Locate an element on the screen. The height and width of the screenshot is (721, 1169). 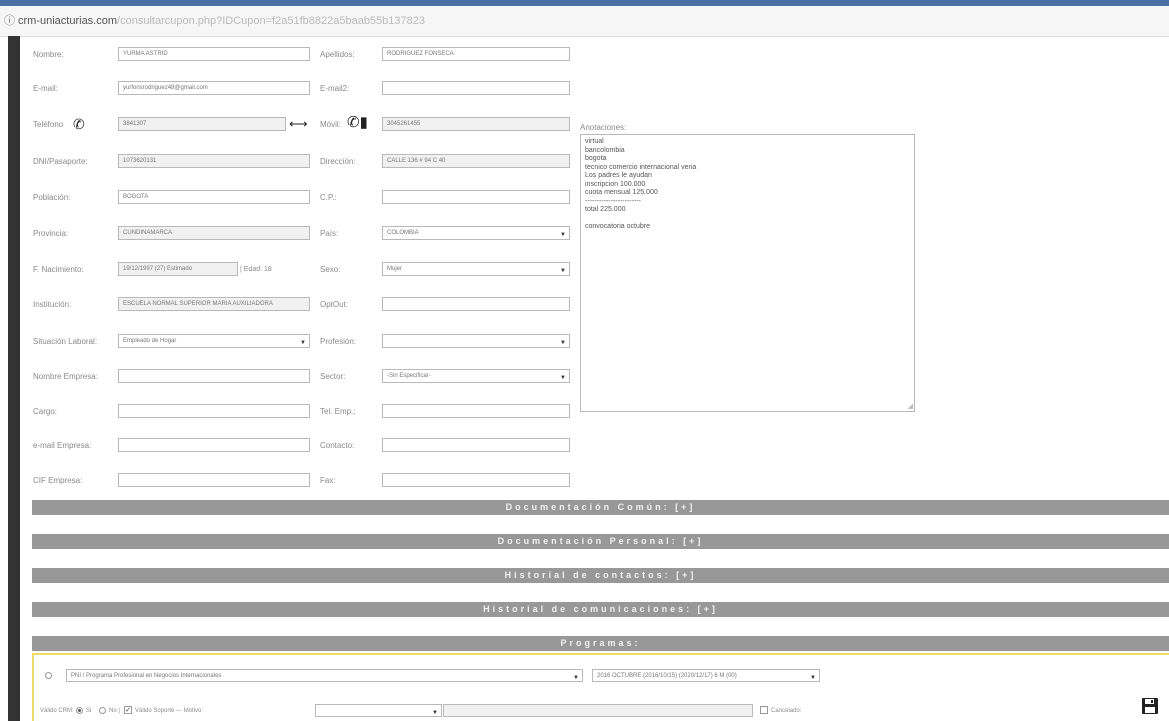
tel-empresa-input is located at coordinates (476, 411).